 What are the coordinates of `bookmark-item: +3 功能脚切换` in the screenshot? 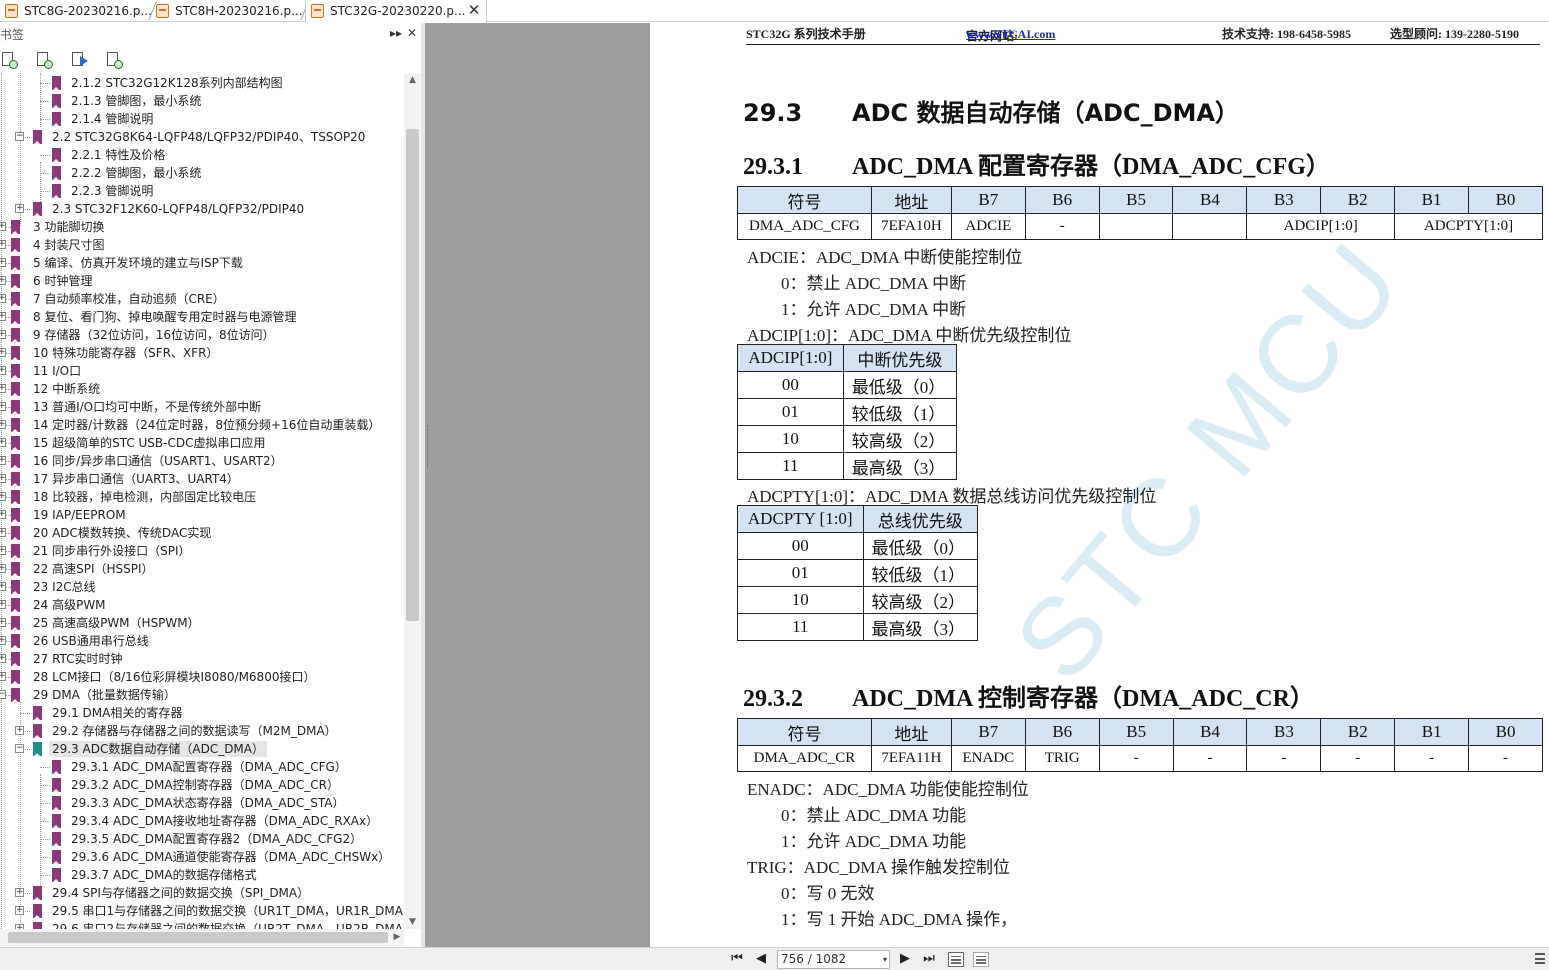 It's located at (202, 227).